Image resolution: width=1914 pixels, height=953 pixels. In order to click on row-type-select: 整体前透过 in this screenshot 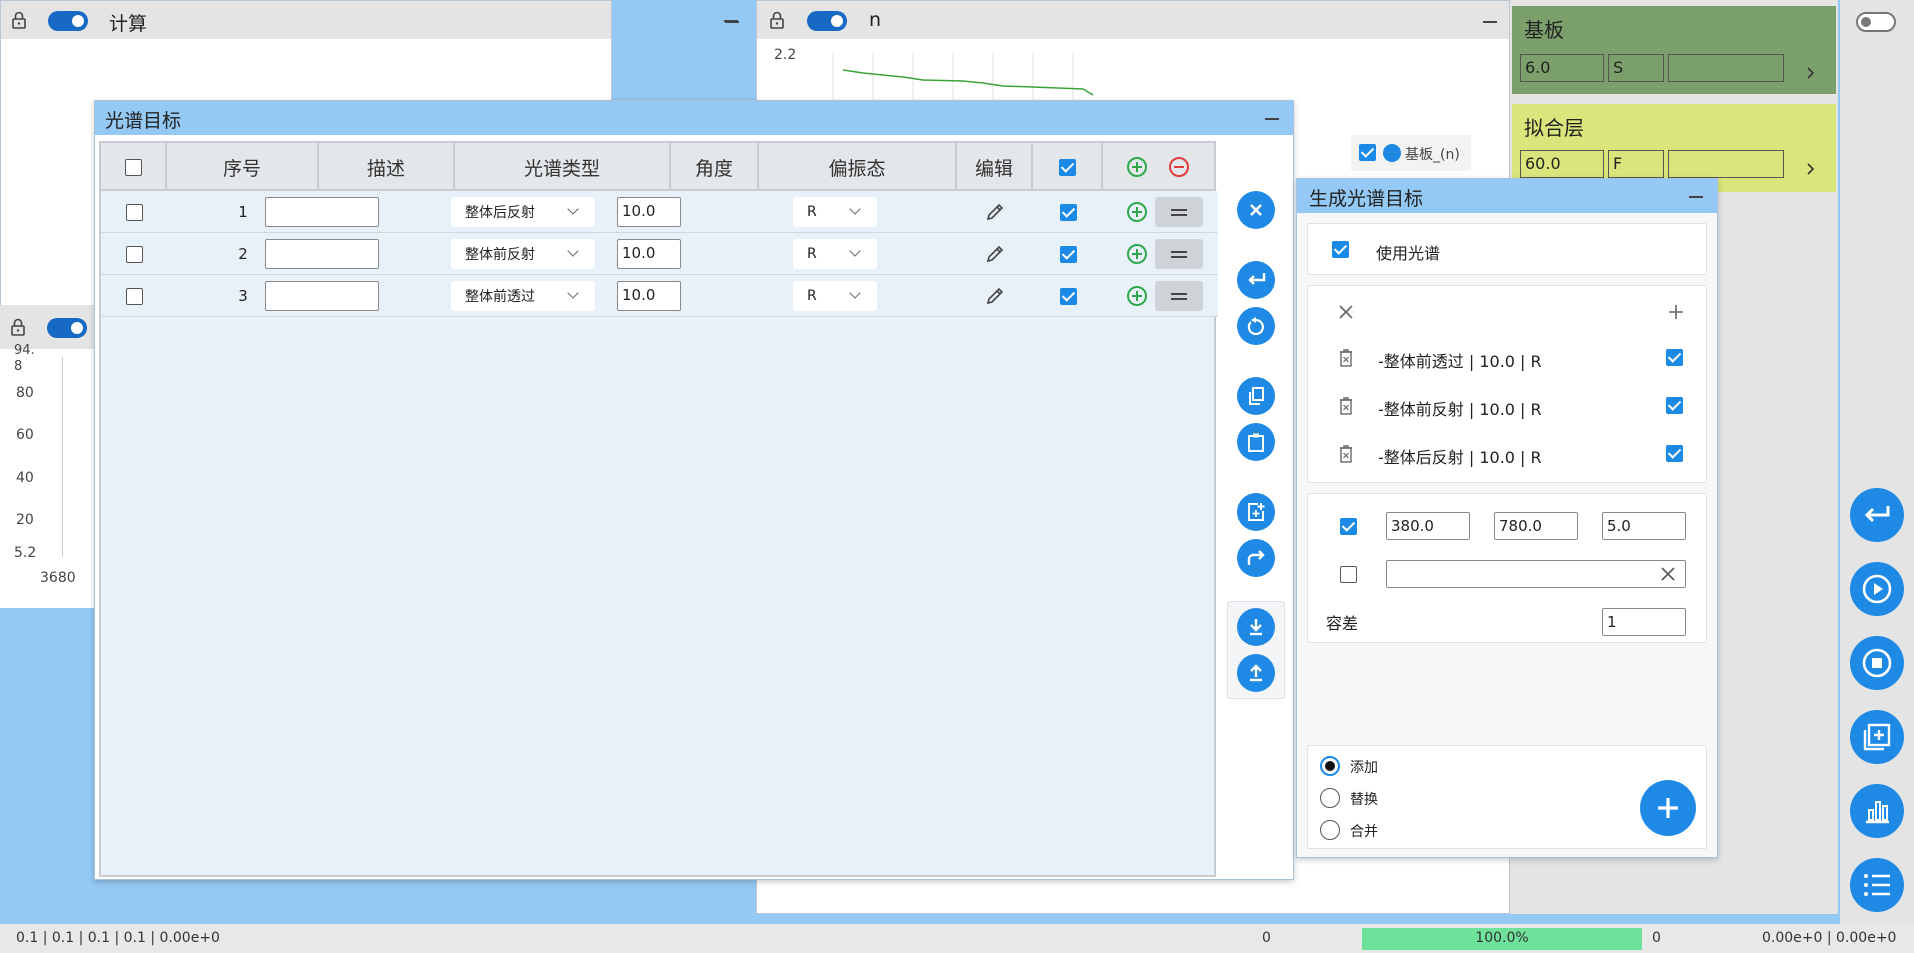, I will do `click(523, 296)`.